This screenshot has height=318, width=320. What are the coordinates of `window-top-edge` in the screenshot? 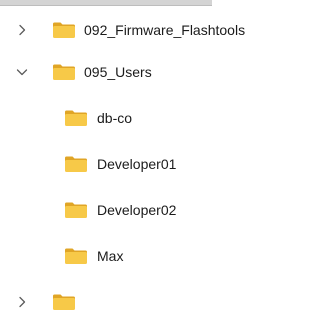 It's located at (106, 3).